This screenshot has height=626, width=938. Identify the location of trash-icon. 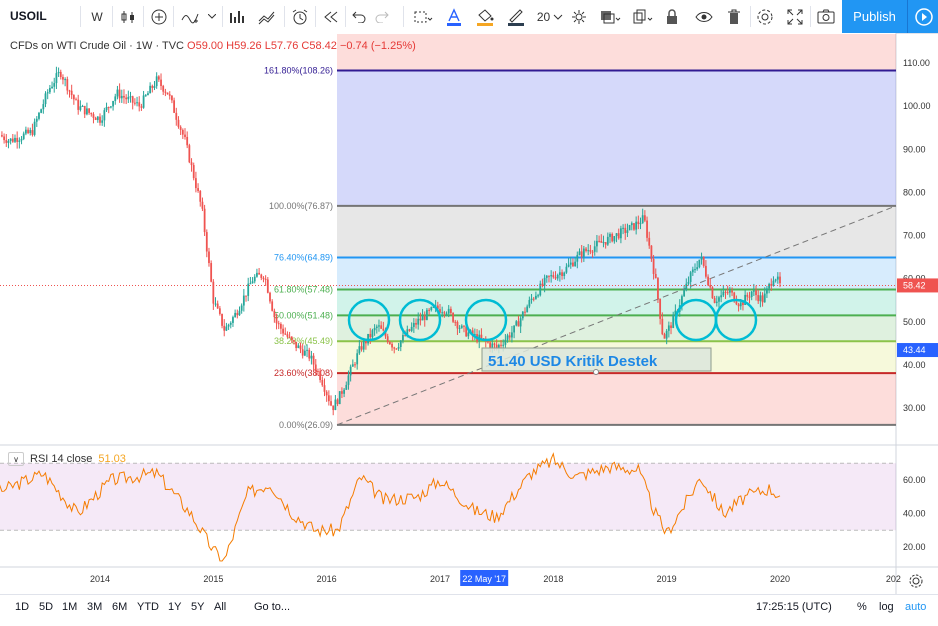
(734, 16).